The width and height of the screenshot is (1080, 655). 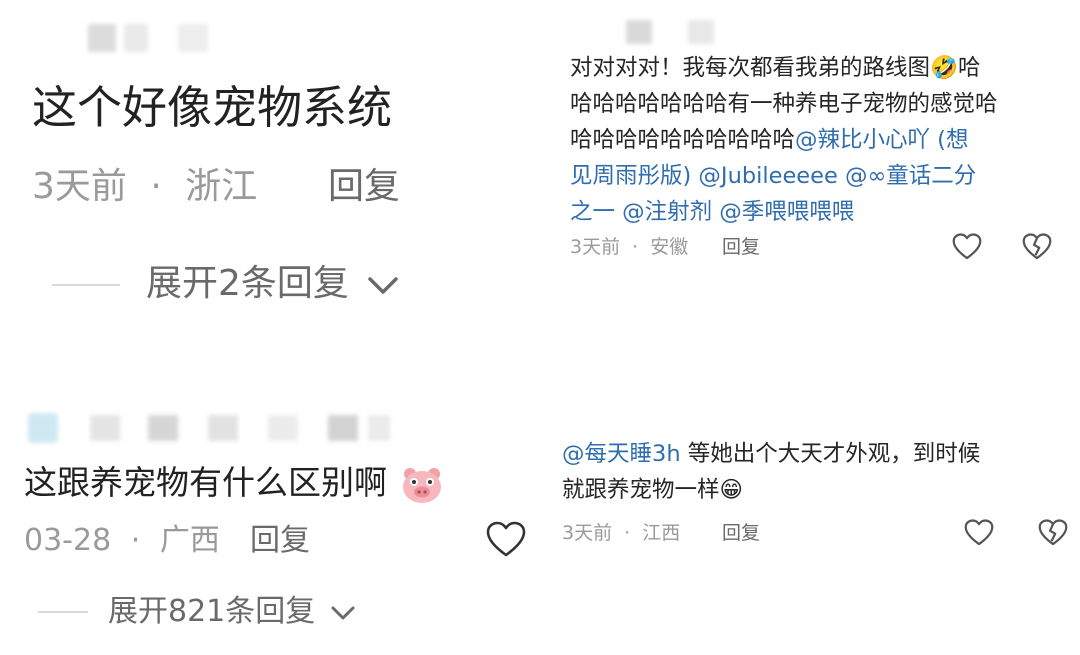 What do you see at coordinates (144, 187) in the screenshot?
I see `comment-meta: 3天前 · 浙江` at bounding box center [144, 187].